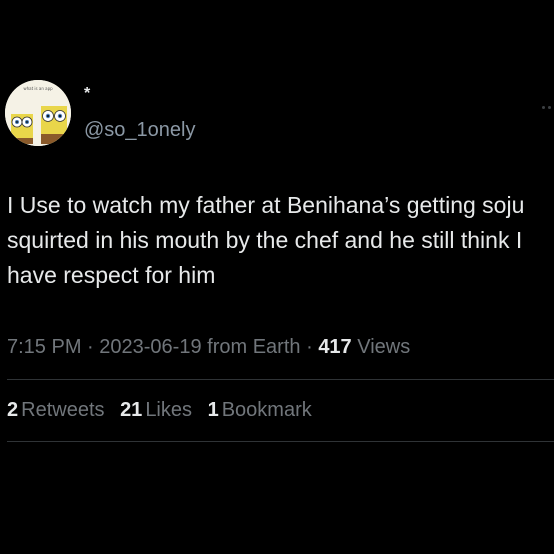  I want to click on bookmarks-label: Bookmark, so click(266, 410).